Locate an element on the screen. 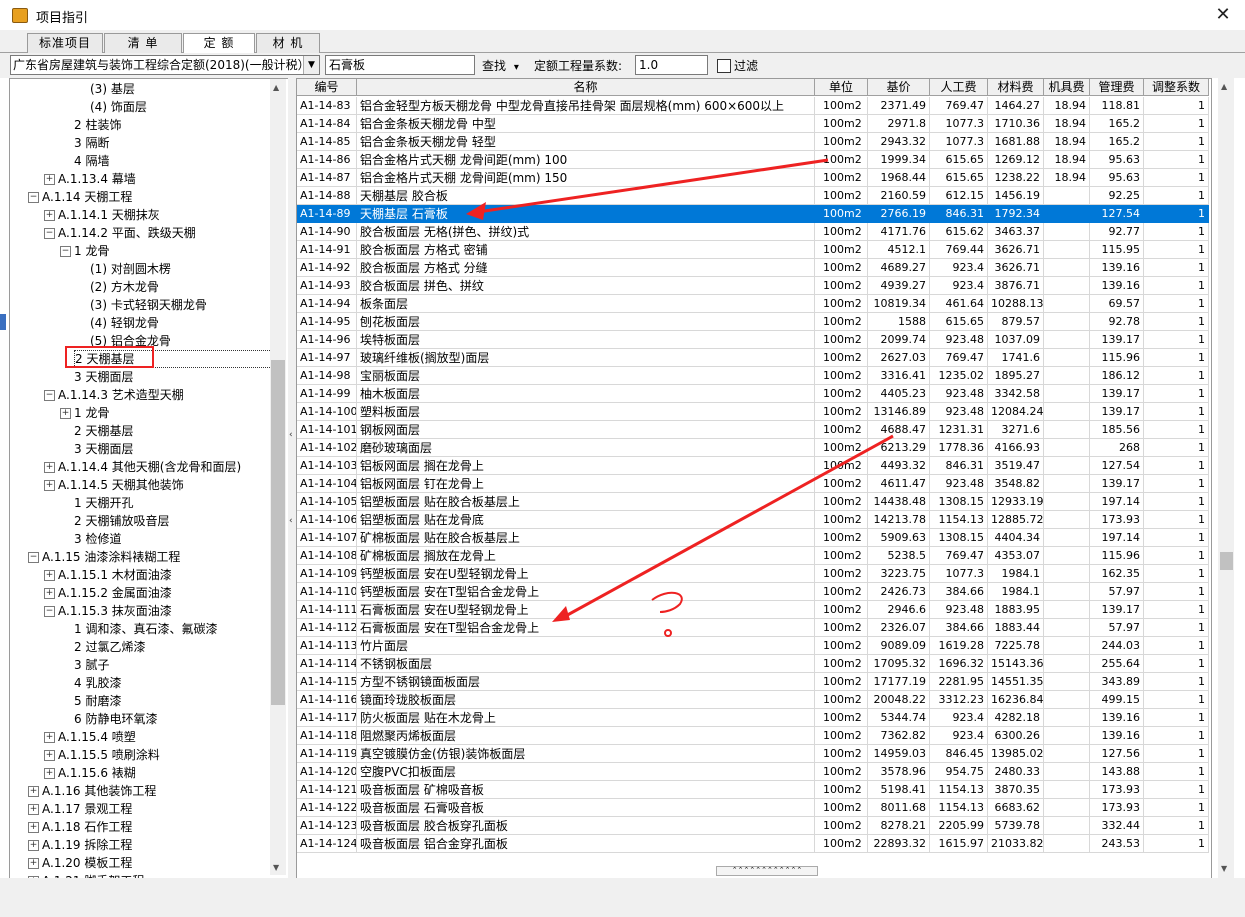  highlight-box is located at coordinates (109, 357).